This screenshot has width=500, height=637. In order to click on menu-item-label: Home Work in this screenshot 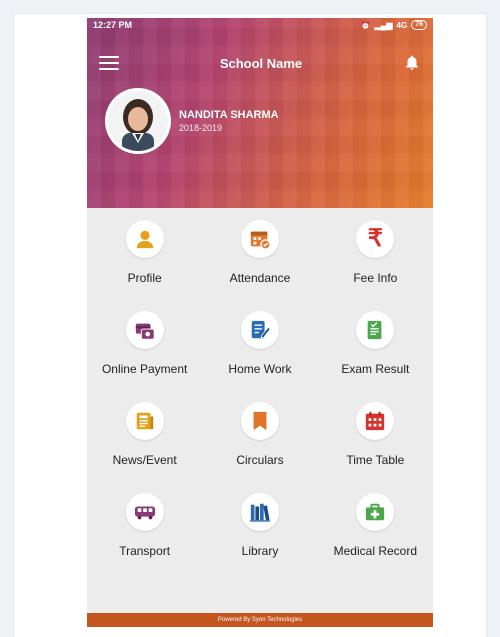, I will do `click(260, 369)`.